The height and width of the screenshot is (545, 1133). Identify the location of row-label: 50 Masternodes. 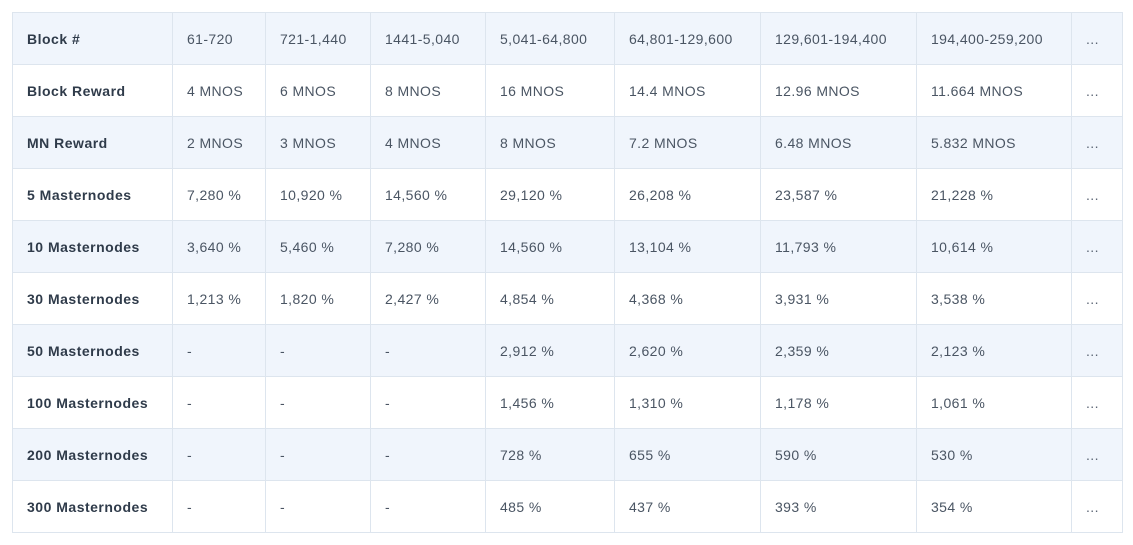
(92, 350).